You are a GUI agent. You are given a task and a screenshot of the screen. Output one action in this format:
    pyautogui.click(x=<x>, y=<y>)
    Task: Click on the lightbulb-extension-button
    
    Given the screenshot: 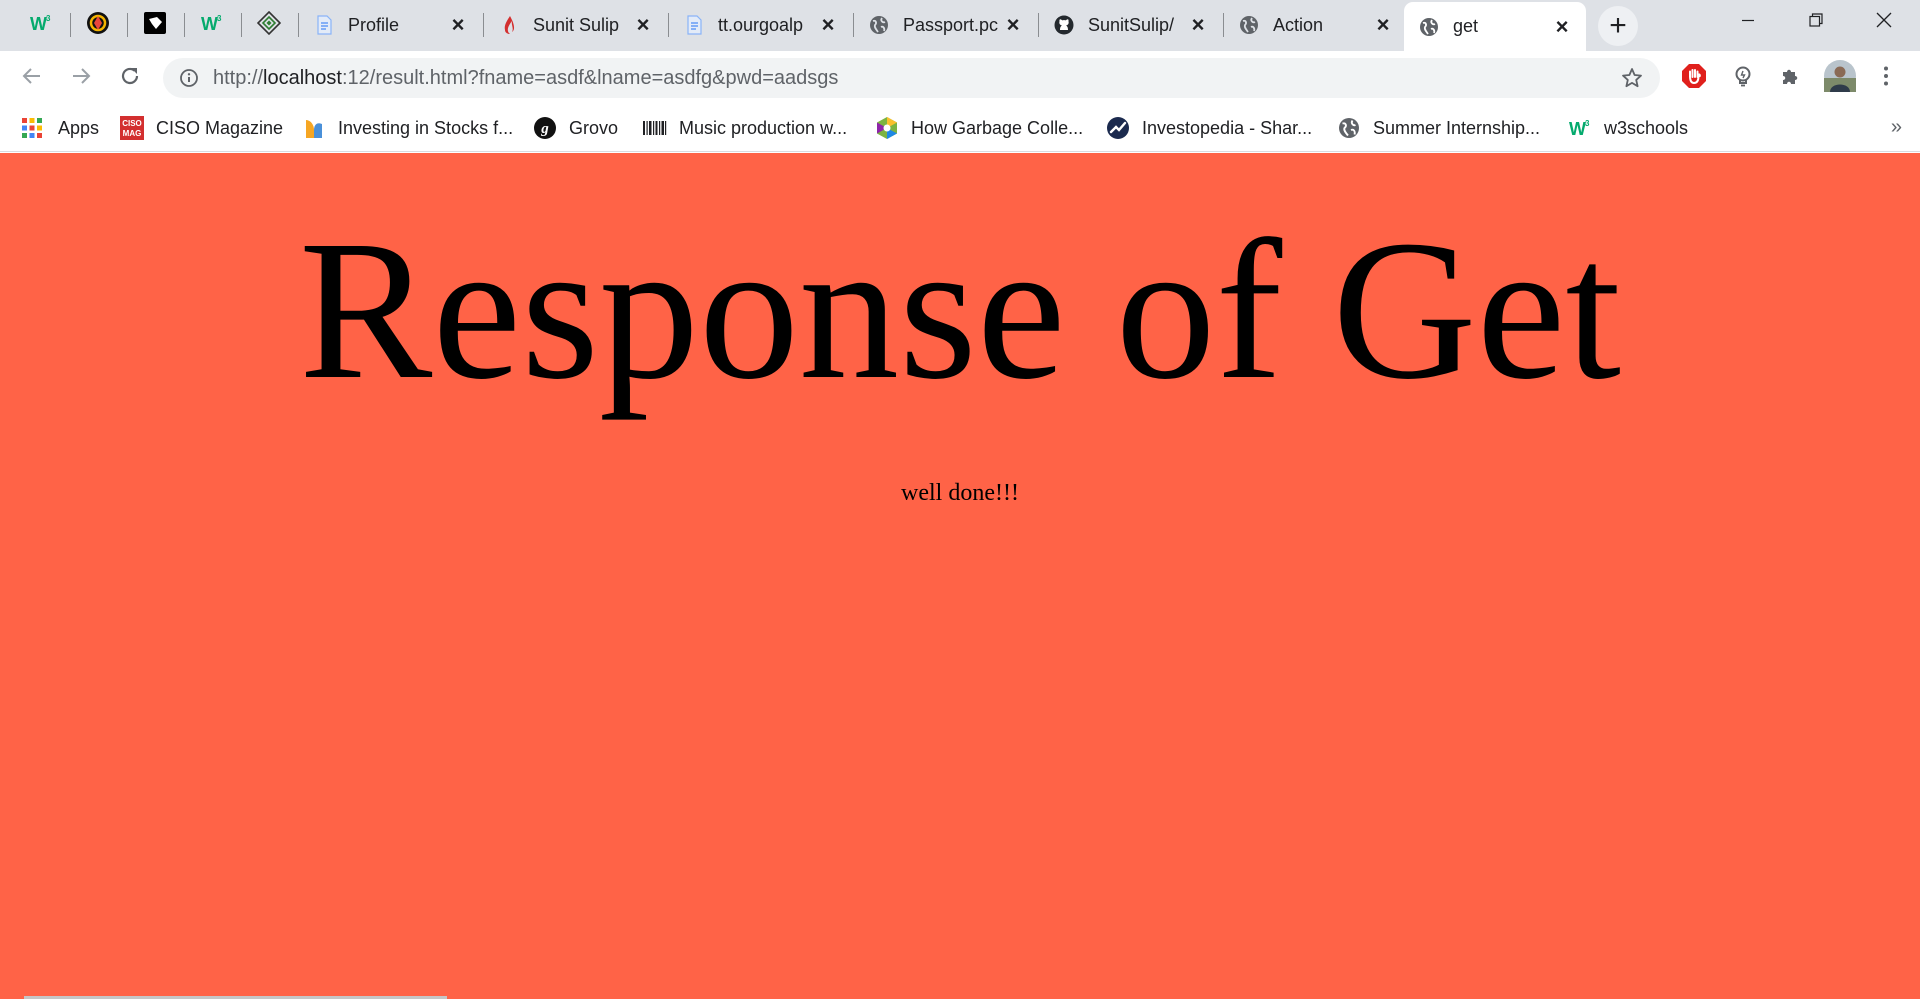 What is the action you would take?
    pyautogui.click(x=1743, y=78)
    